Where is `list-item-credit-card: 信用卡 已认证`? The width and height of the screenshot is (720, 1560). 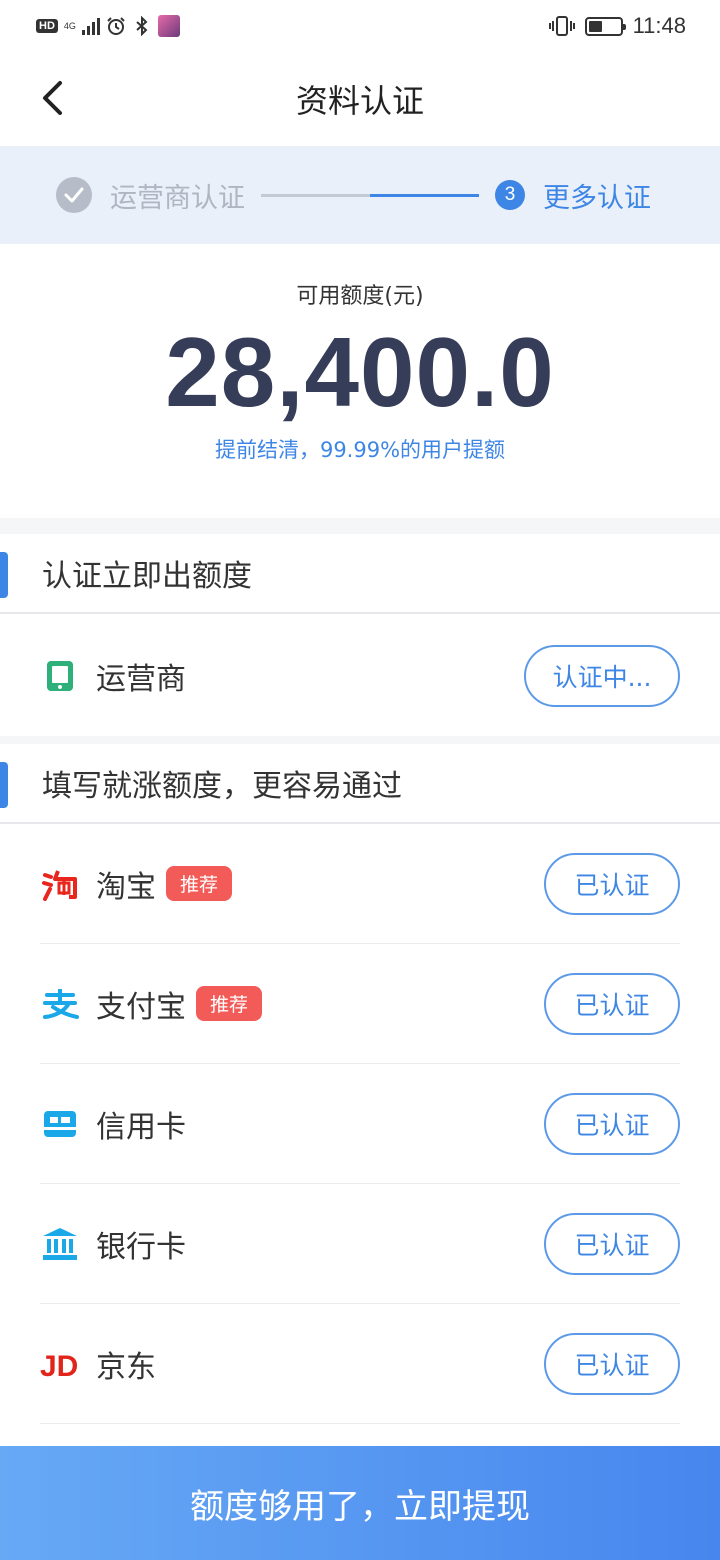 list-item-credit-card: 信用卡 已认证 is located at coordinates (360, 1124).